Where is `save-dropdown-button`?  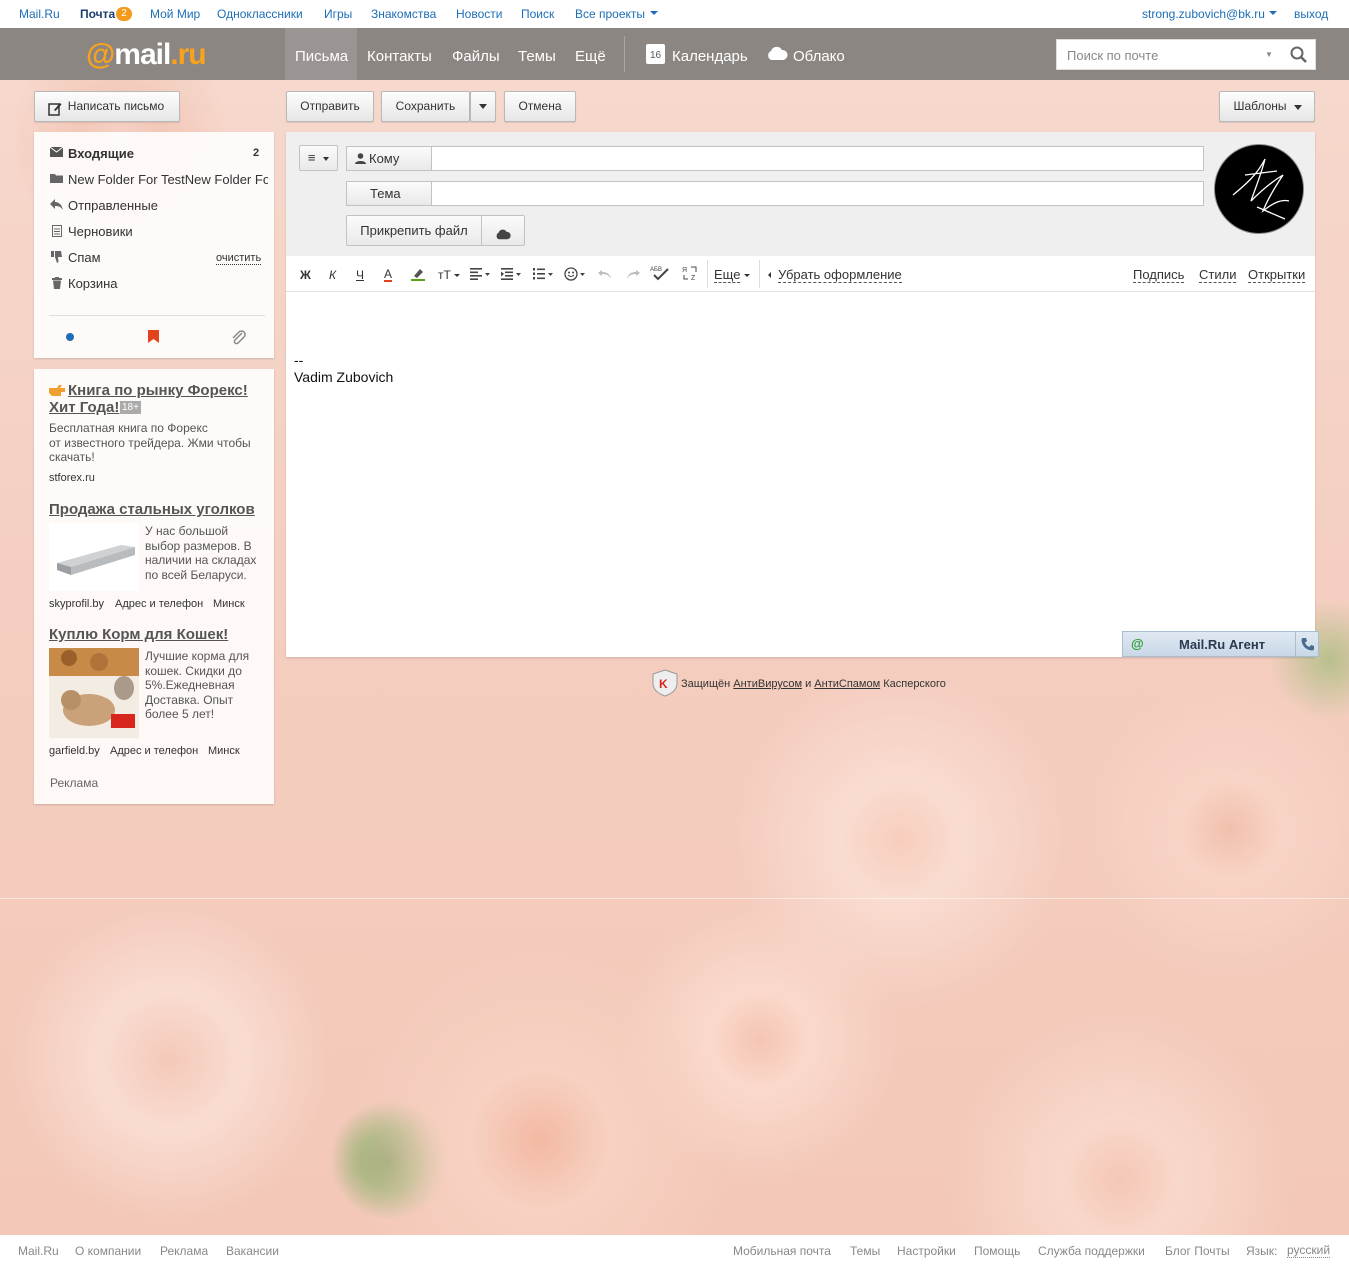
save-dropdown-button is located at coordinates (483, 106).